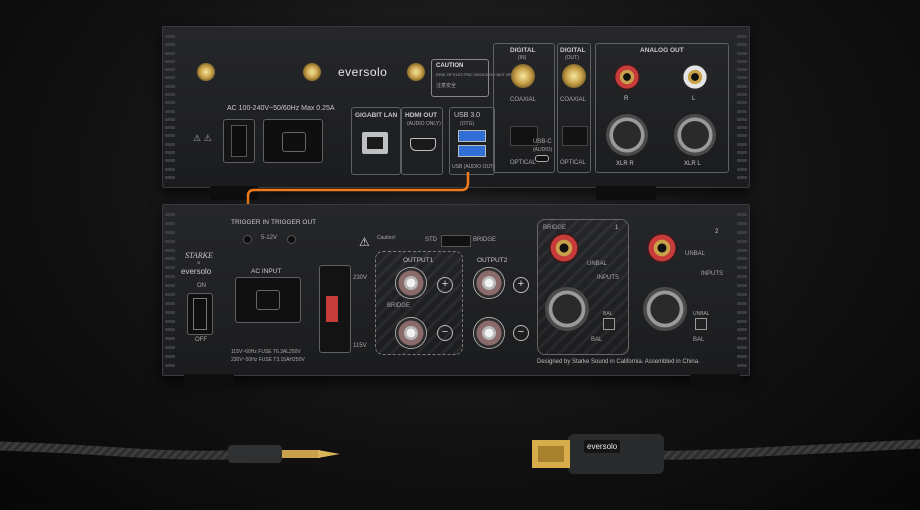 The width and height of the screenshot is (920, 510). Describe the element at coordinates (255, 454) in the screenshot. I see `aux-plug-body` at that location.